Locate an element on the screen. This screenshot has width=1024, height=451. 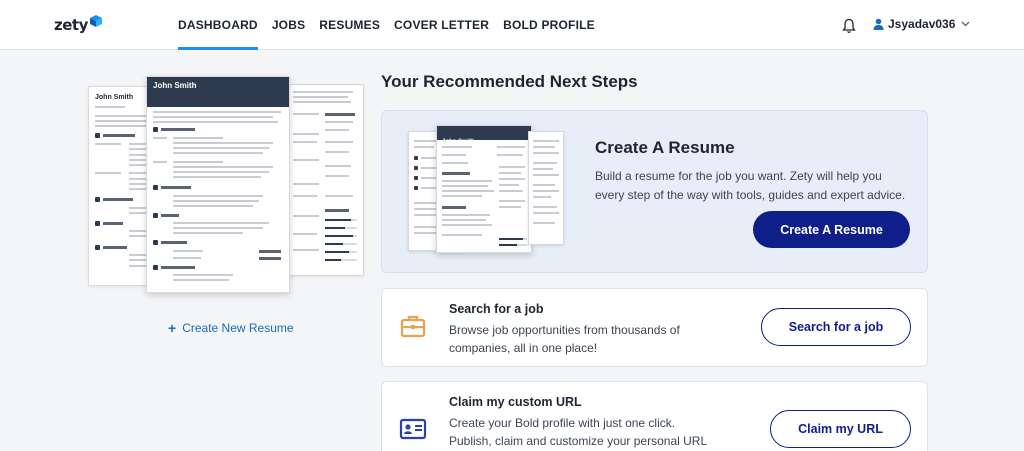
resume-preview: John Smith John Smith is located at coordinates (226, 185).